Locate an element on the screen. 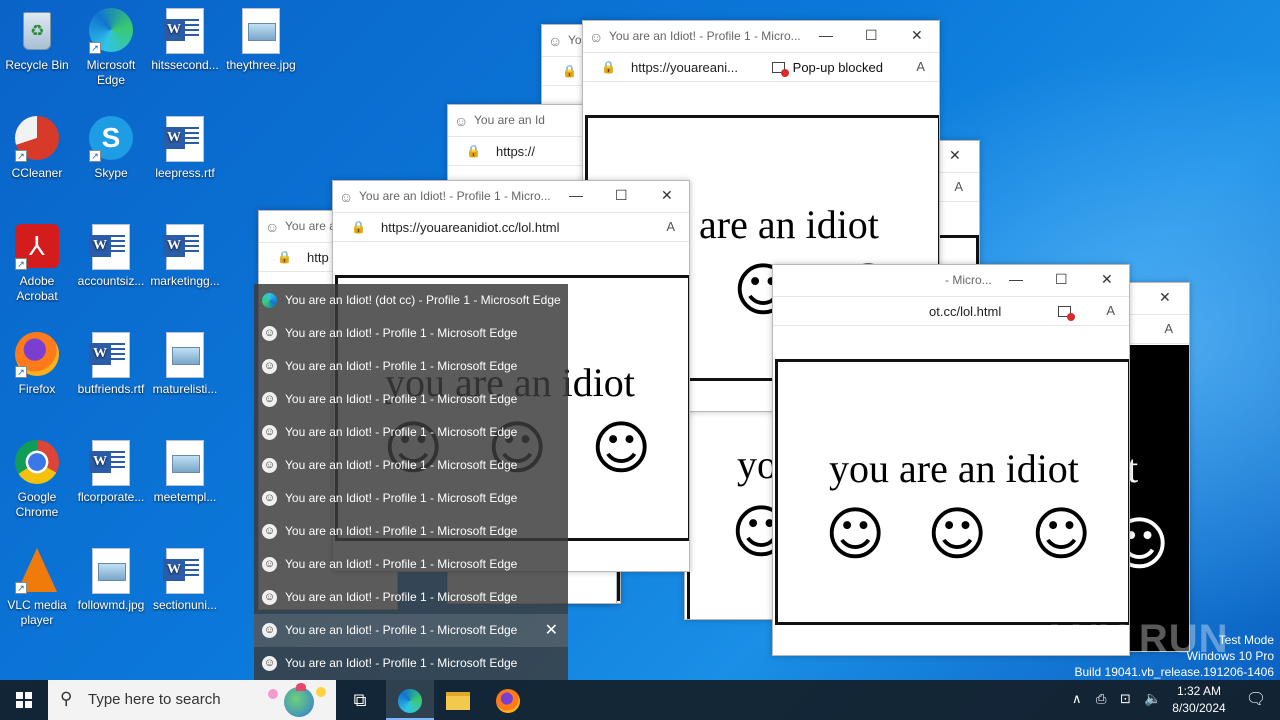 Image resolution: width=1280 pixels, height=720 pixels. desktop-icon-chrome: Google Chrome is located at coordinates (37, 480).